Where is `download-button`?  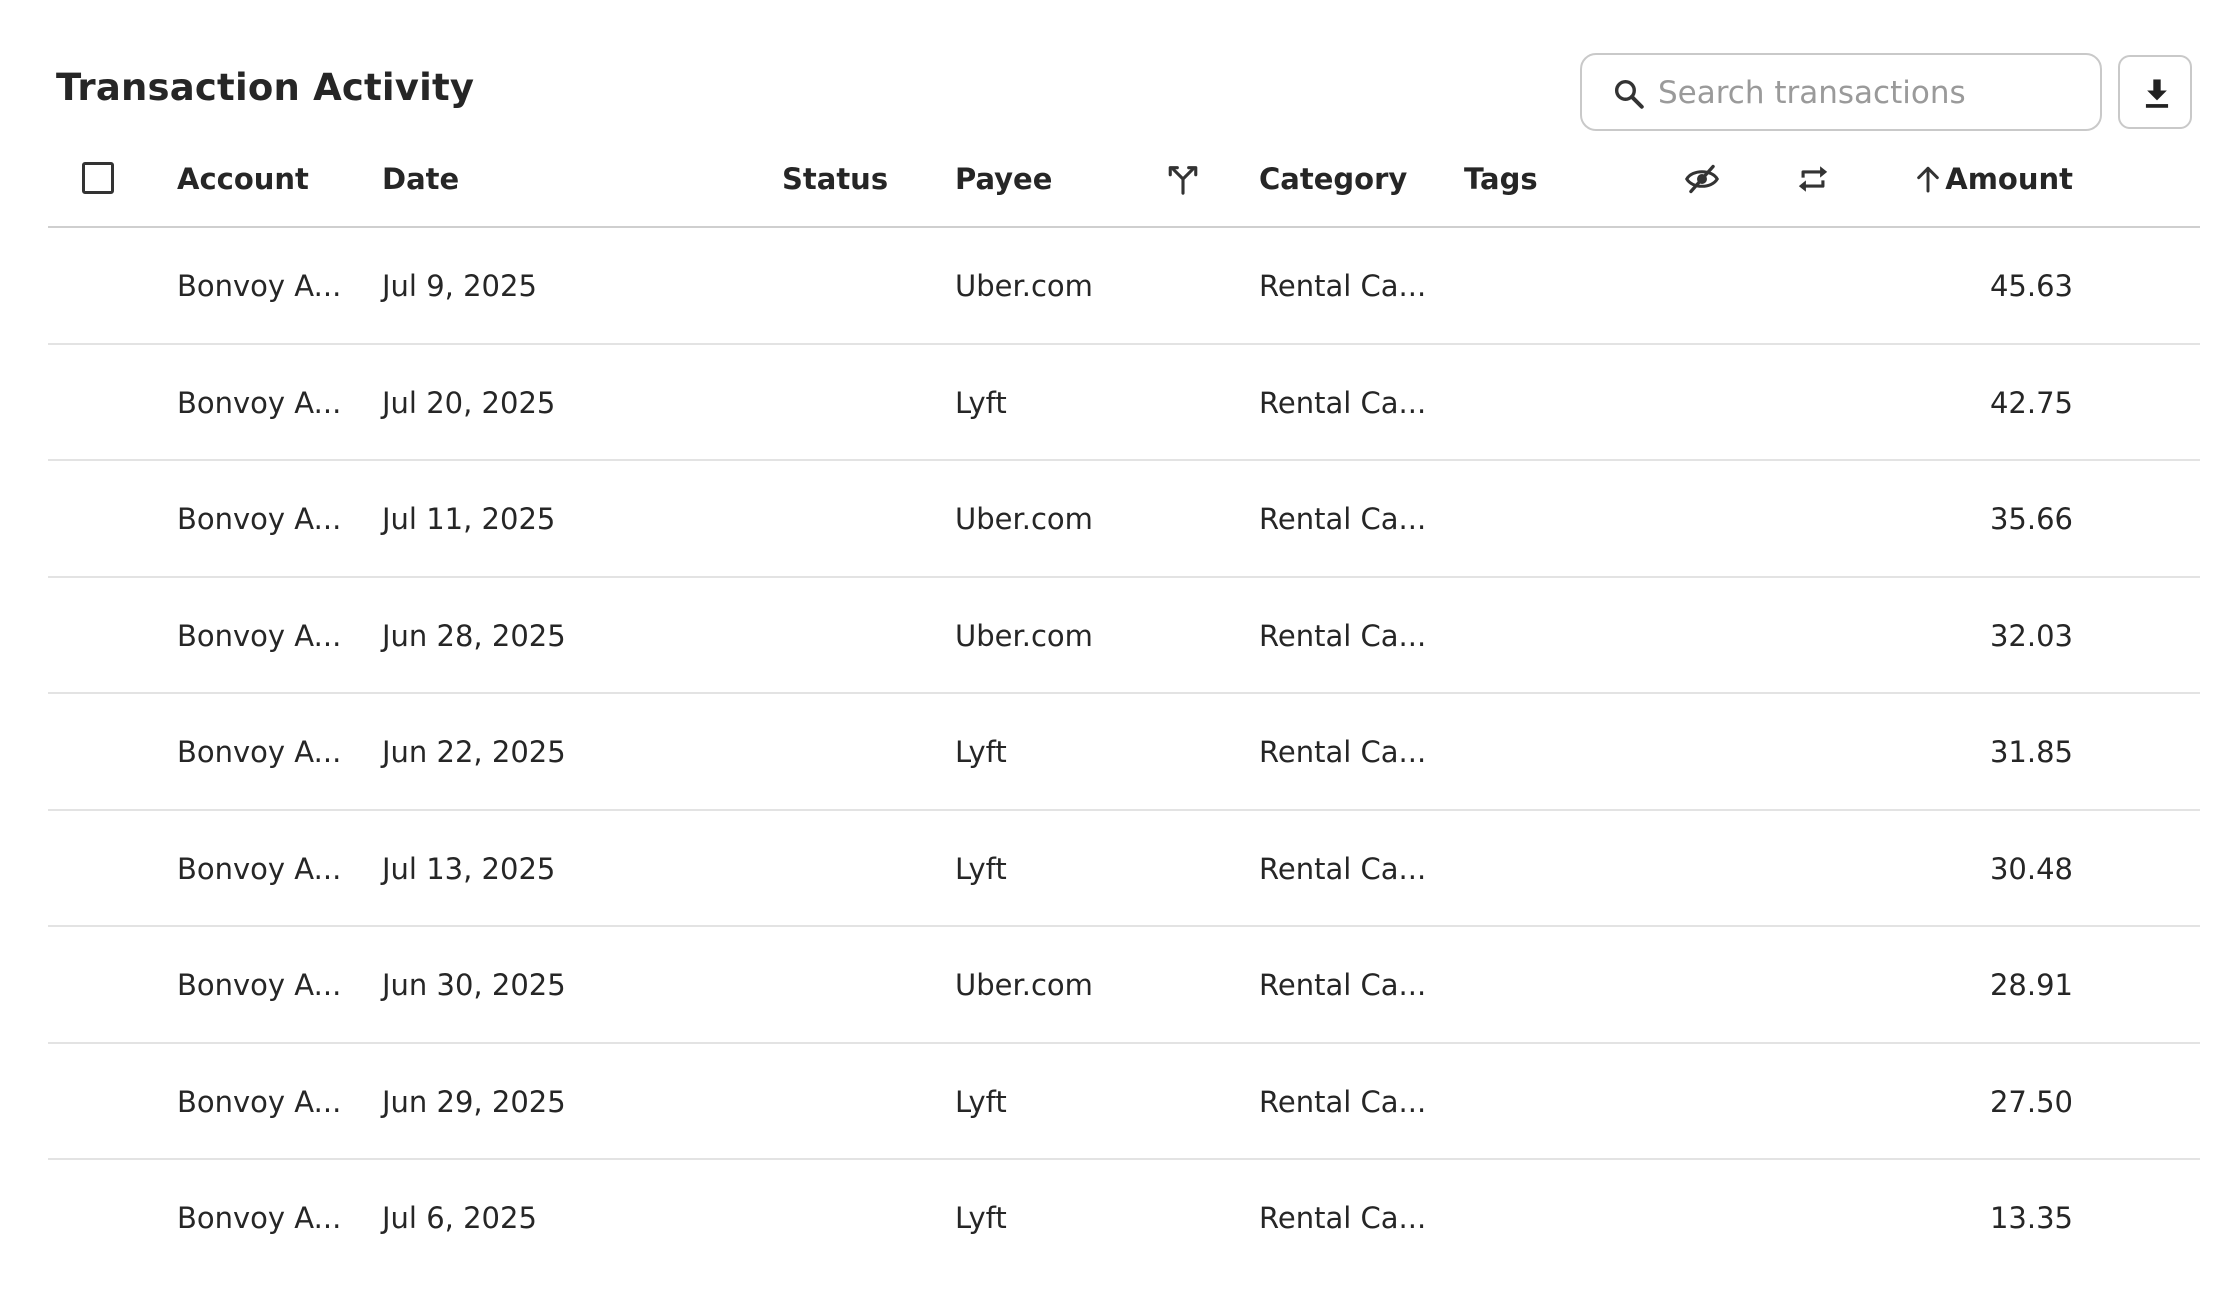 download-button is located at coordinates (2155, 92).